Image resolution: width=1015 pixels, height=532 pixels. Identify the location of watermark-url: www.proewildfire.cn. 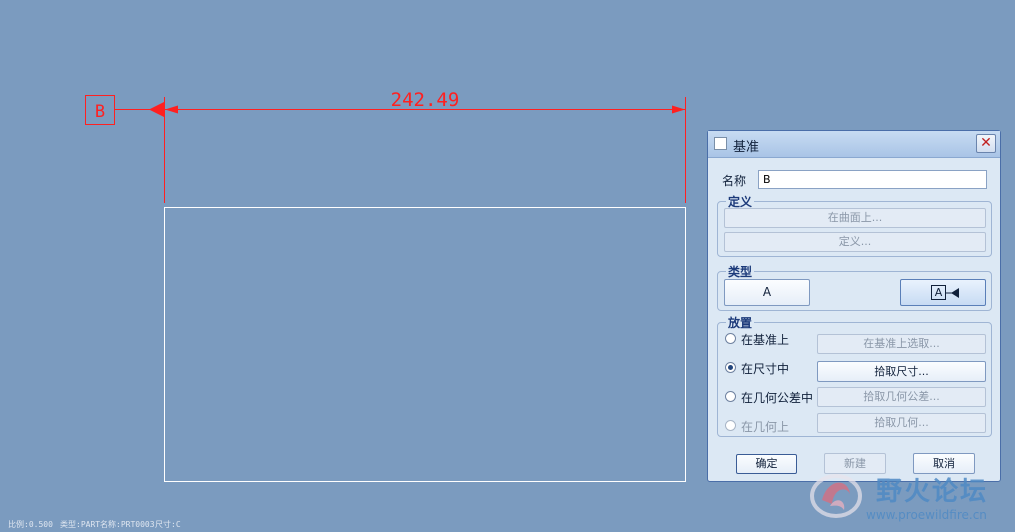
(926, 515).